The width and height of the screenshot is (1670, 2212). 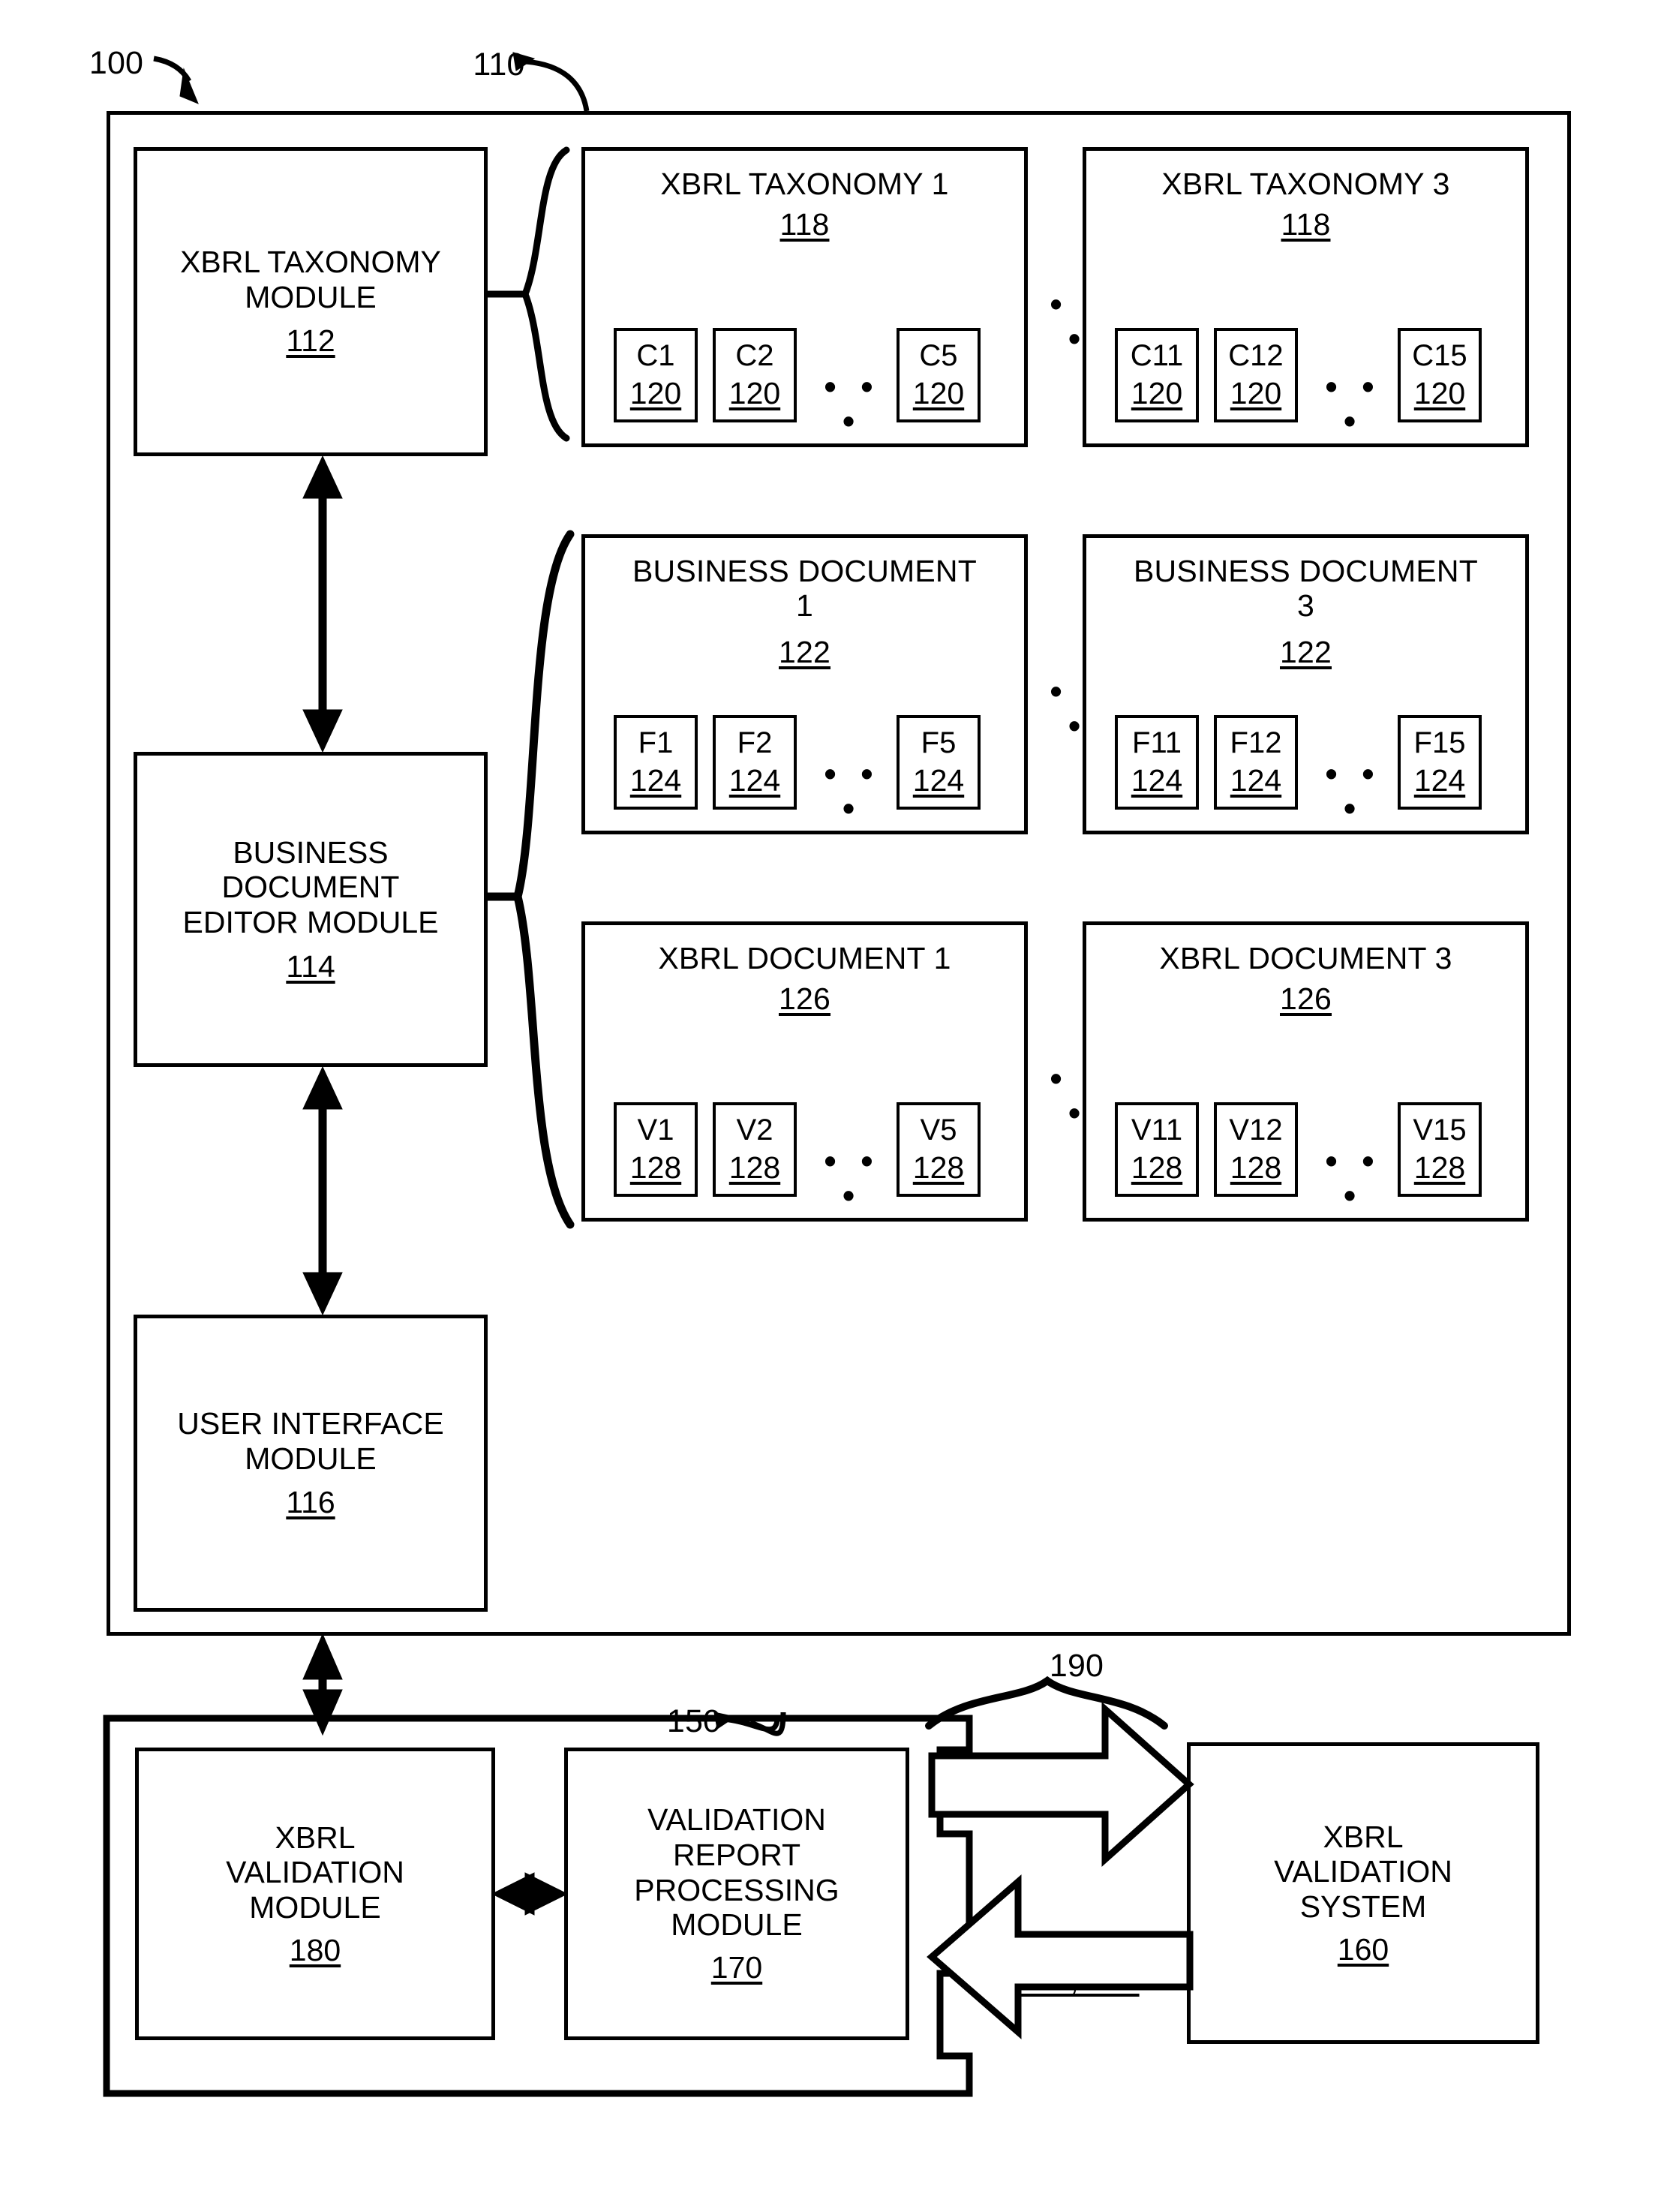 I want to click on component-ellipsis-business-document-1: • • •, so click(x=852, y=791).